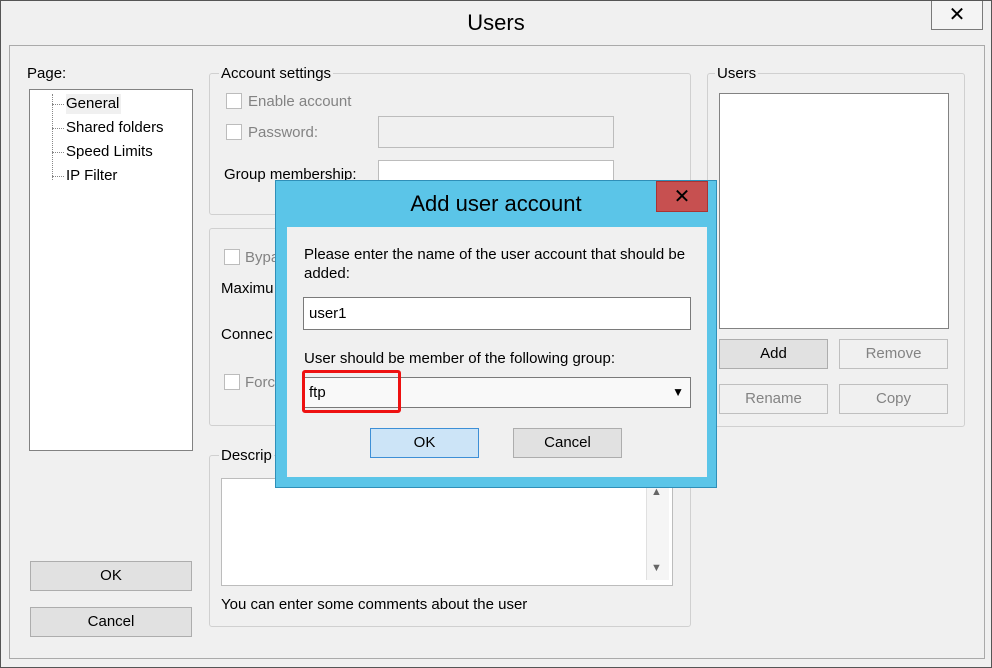 The width and height of the screenshot is (992, 668). I want to click on dialog-close-button: ✕, so click(682, 196).